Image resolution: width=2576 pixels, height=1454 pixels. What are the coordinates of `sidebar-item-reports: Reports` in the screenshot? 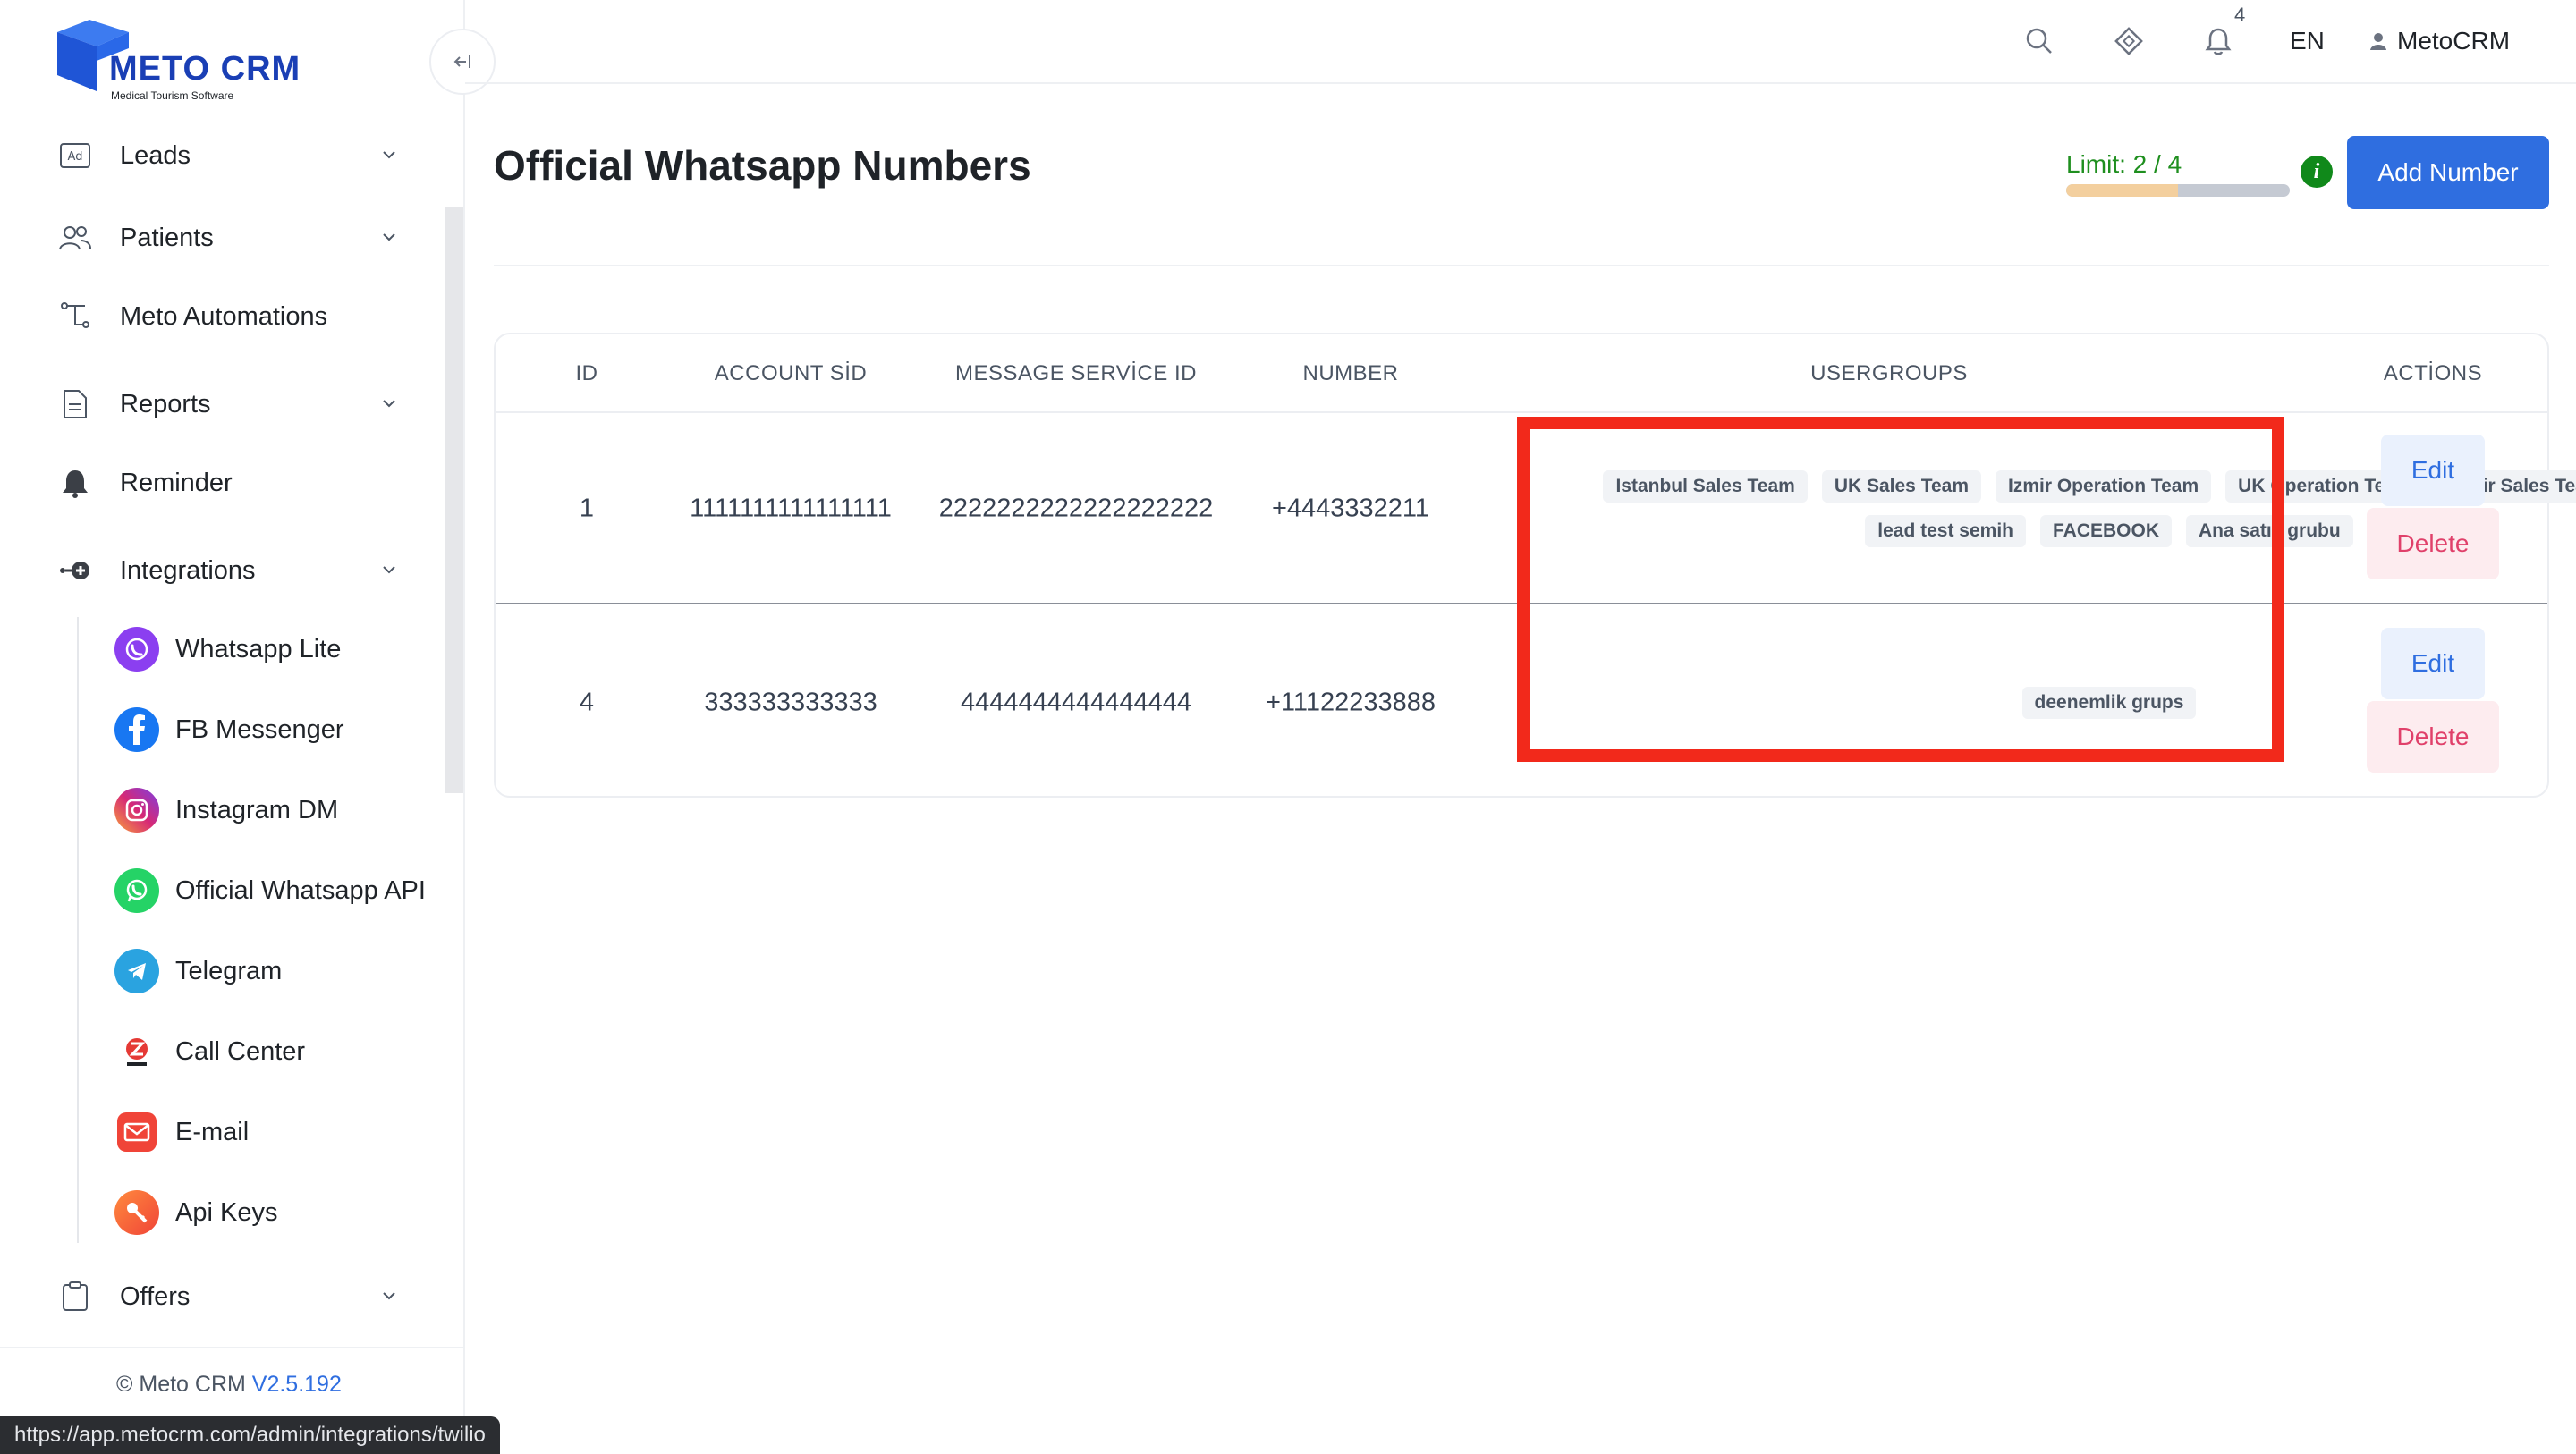 It's located at (229, 404).